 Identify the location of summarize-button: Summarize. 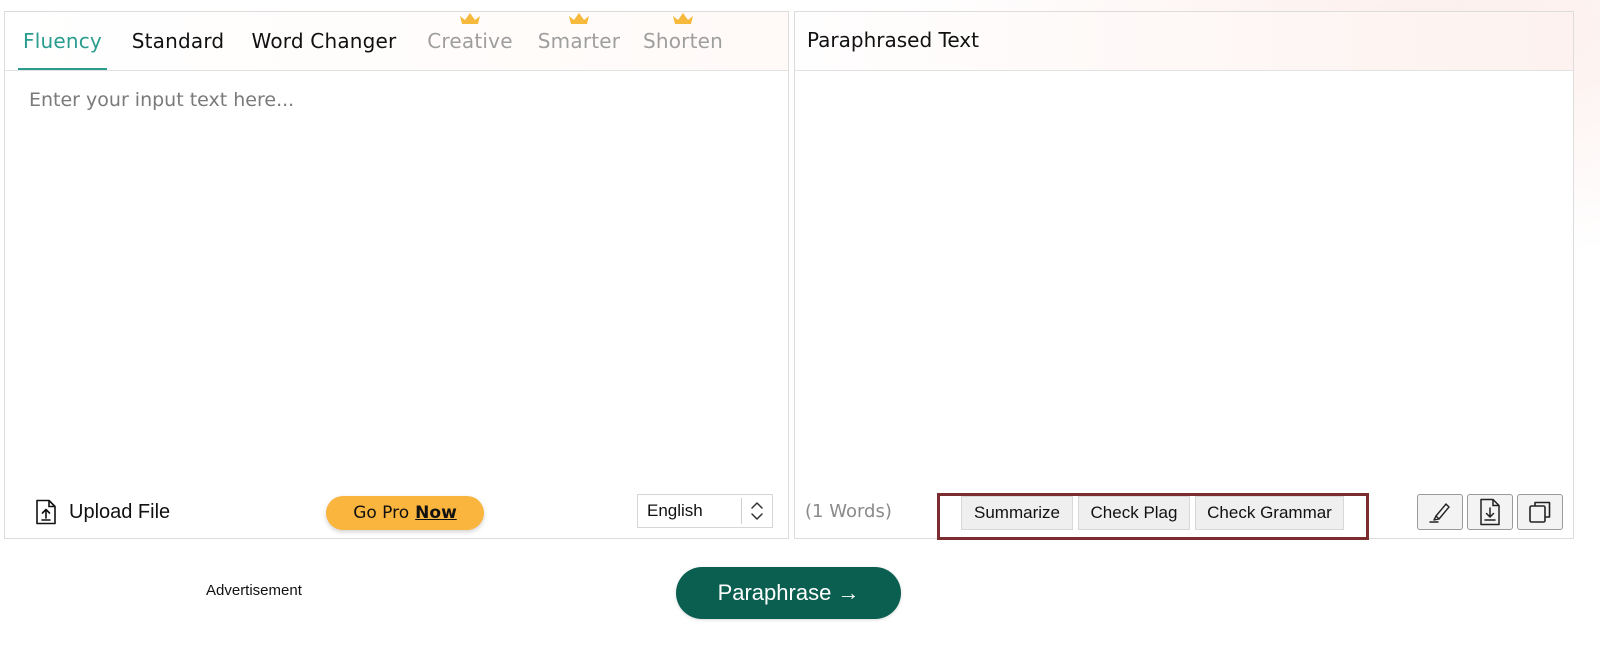
(1017, 513).